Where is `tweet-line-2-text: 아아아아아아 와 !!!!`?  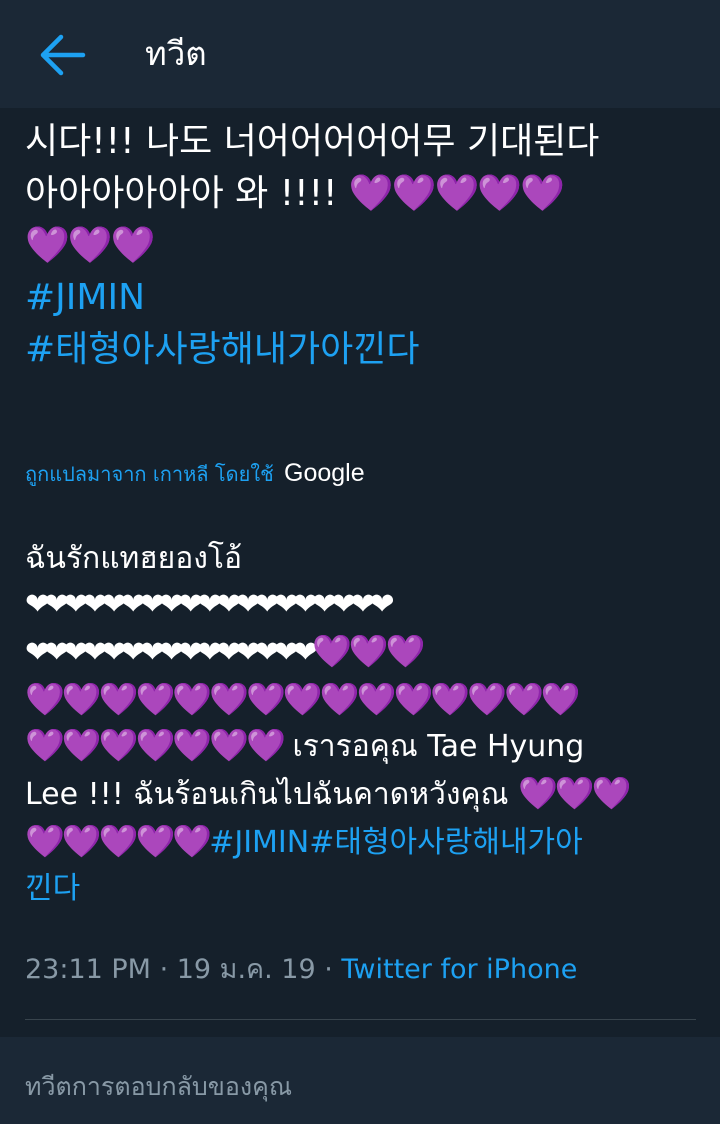
tweet-line-2-text: 아아아아아아 와 !!!! is located at coordinates (187, 193).